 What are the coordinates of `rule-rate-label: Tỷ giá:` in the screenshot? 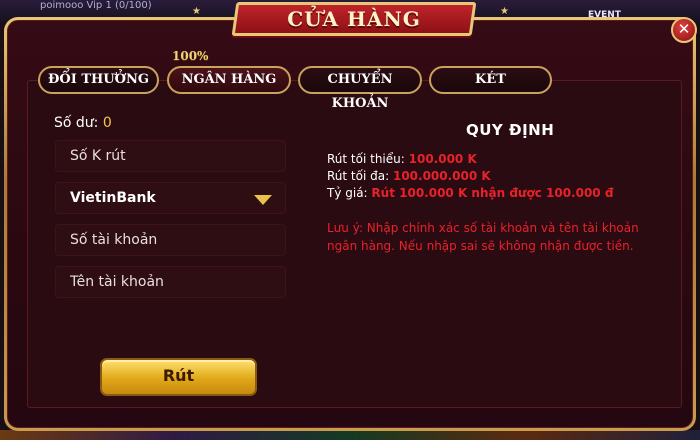 It's located at (347, 193).